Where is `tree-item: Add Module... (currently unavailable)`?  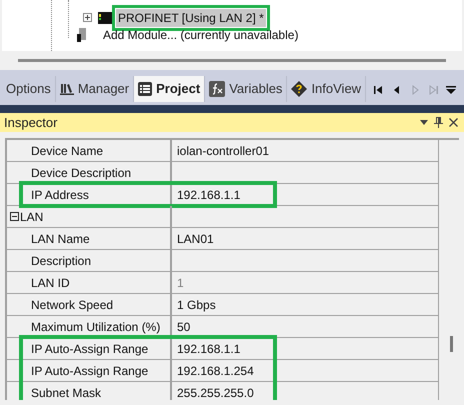 tree-item: Add Module... (currently unavailable) is located at coordinates (200, 35).